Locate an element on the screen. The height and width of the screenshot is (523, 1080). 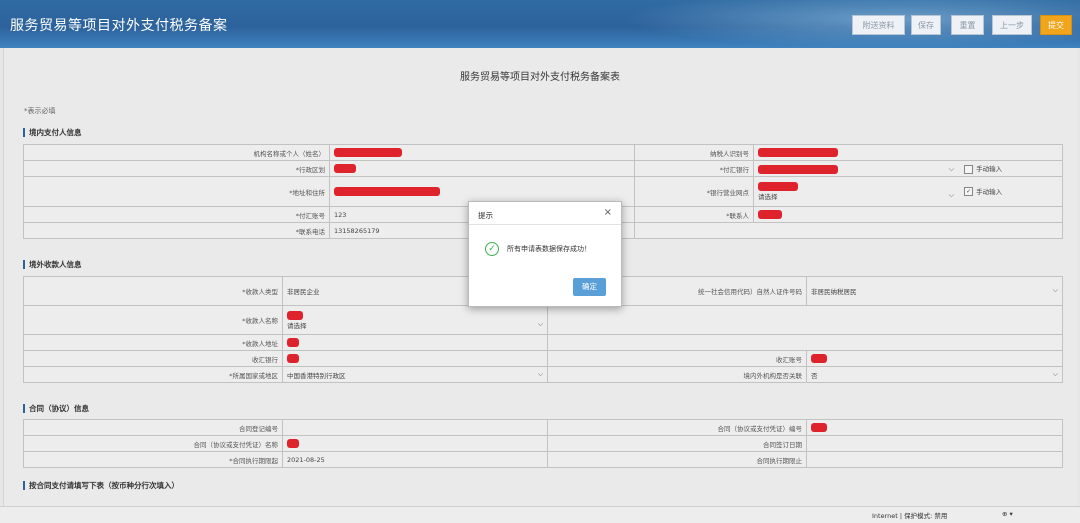
dialog-title: 提示 is located at coordinates (485, 215).